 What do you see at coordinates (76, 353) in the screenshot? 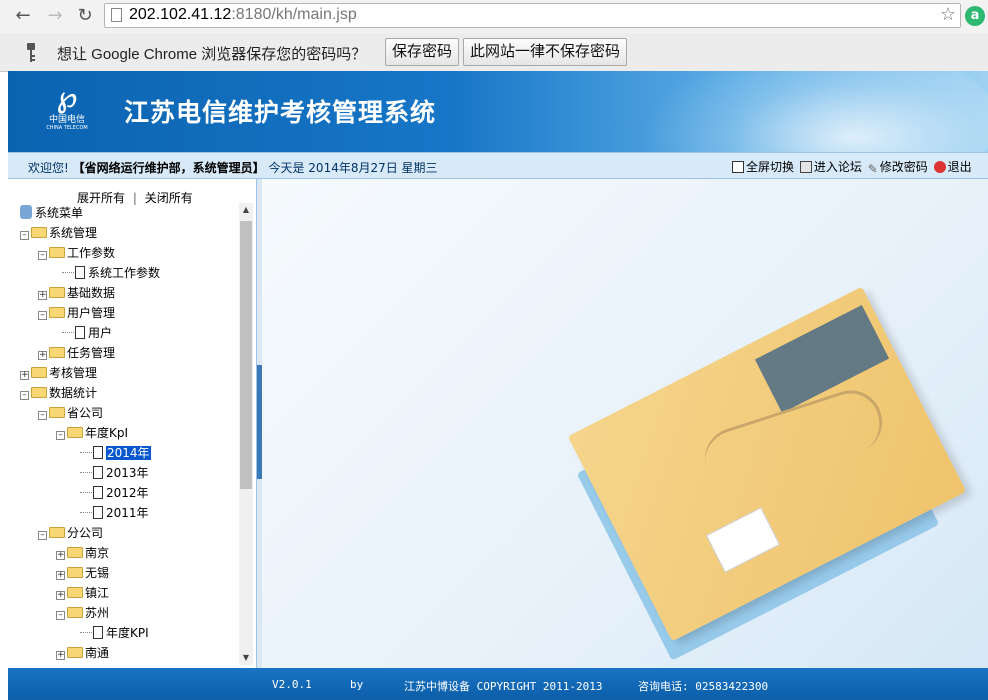
I see `tree-node-task-management: + 任务管理` at bounding box center [76, 353].